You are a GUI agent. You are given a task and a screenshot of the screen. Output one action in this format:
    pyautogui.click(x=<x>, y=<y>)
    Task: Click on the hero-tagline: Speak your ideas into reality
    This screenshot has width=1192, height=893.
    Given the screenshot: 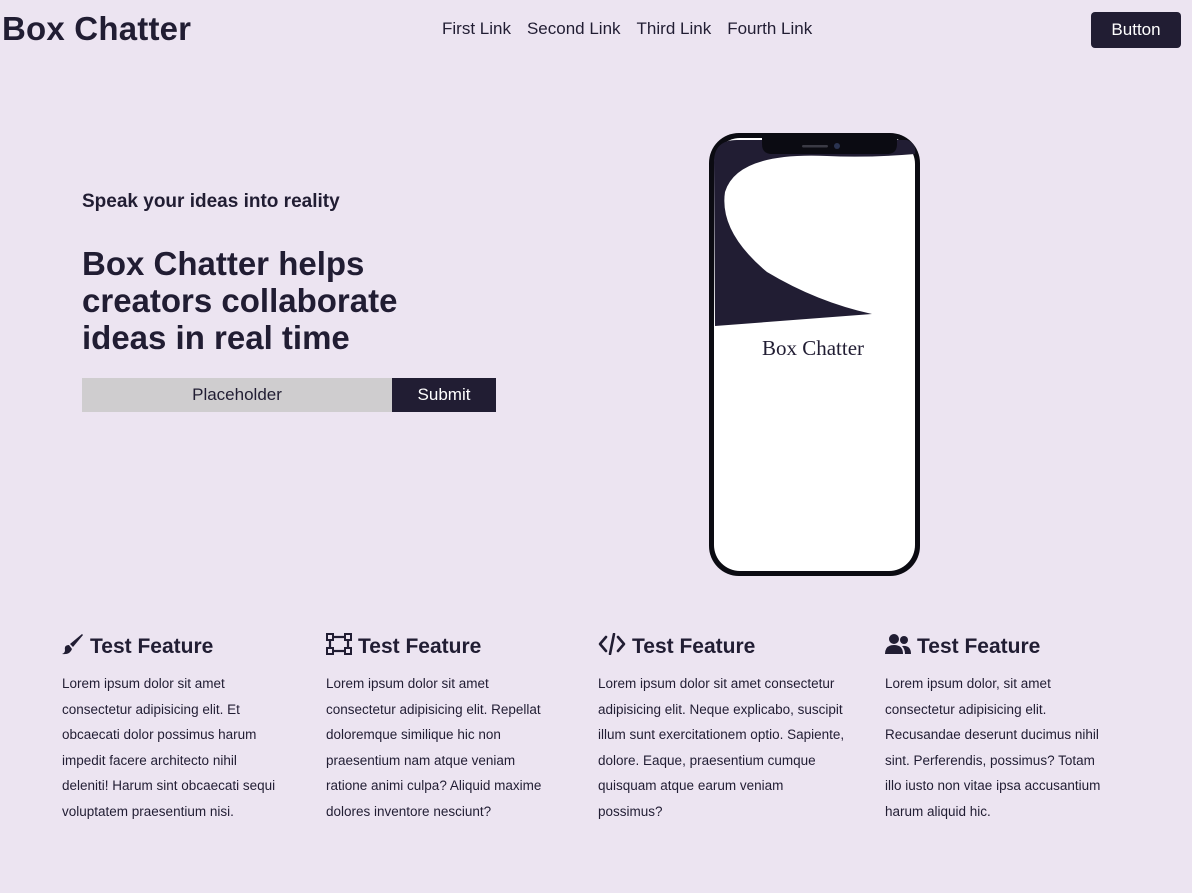 What is the action you would take?
    pyautogui.click(x=211, y=201)
    